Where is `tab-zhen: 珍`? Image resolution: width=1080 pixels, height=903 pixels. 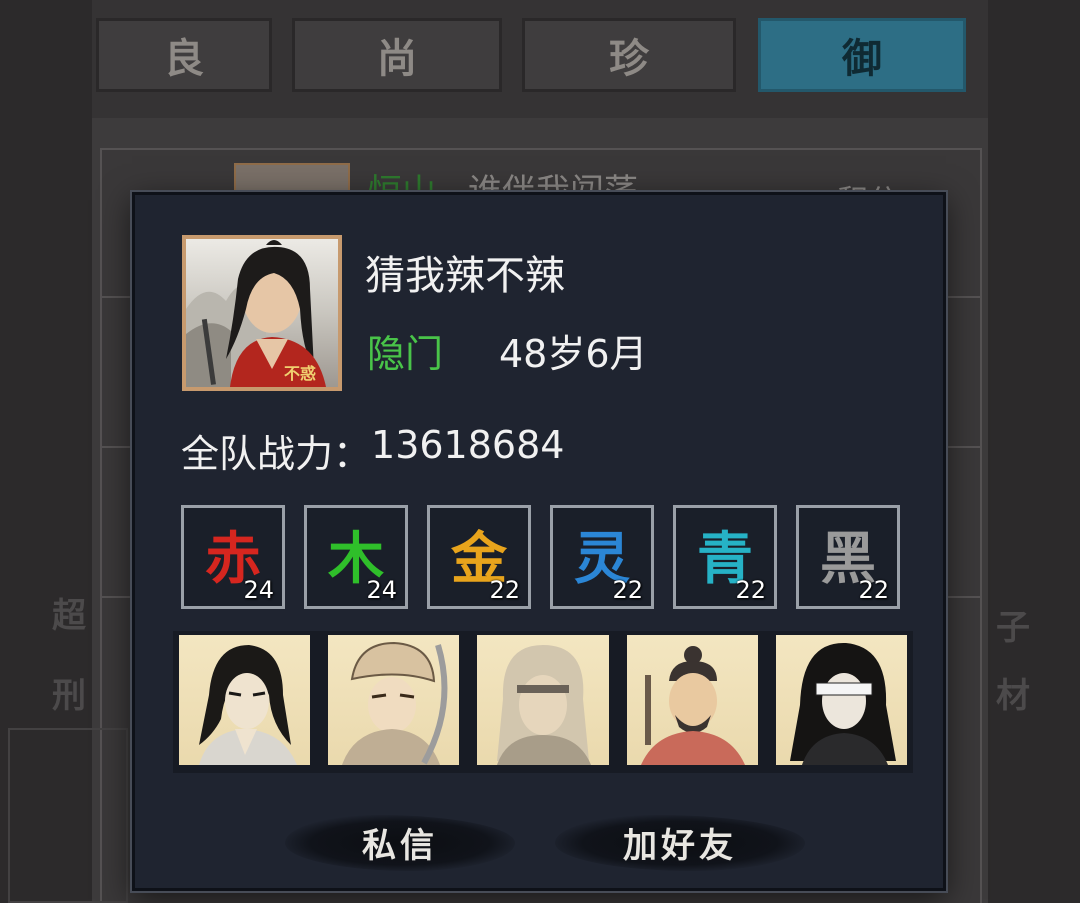
tab-zhen: 珍 is located at coordinates (629, 55).